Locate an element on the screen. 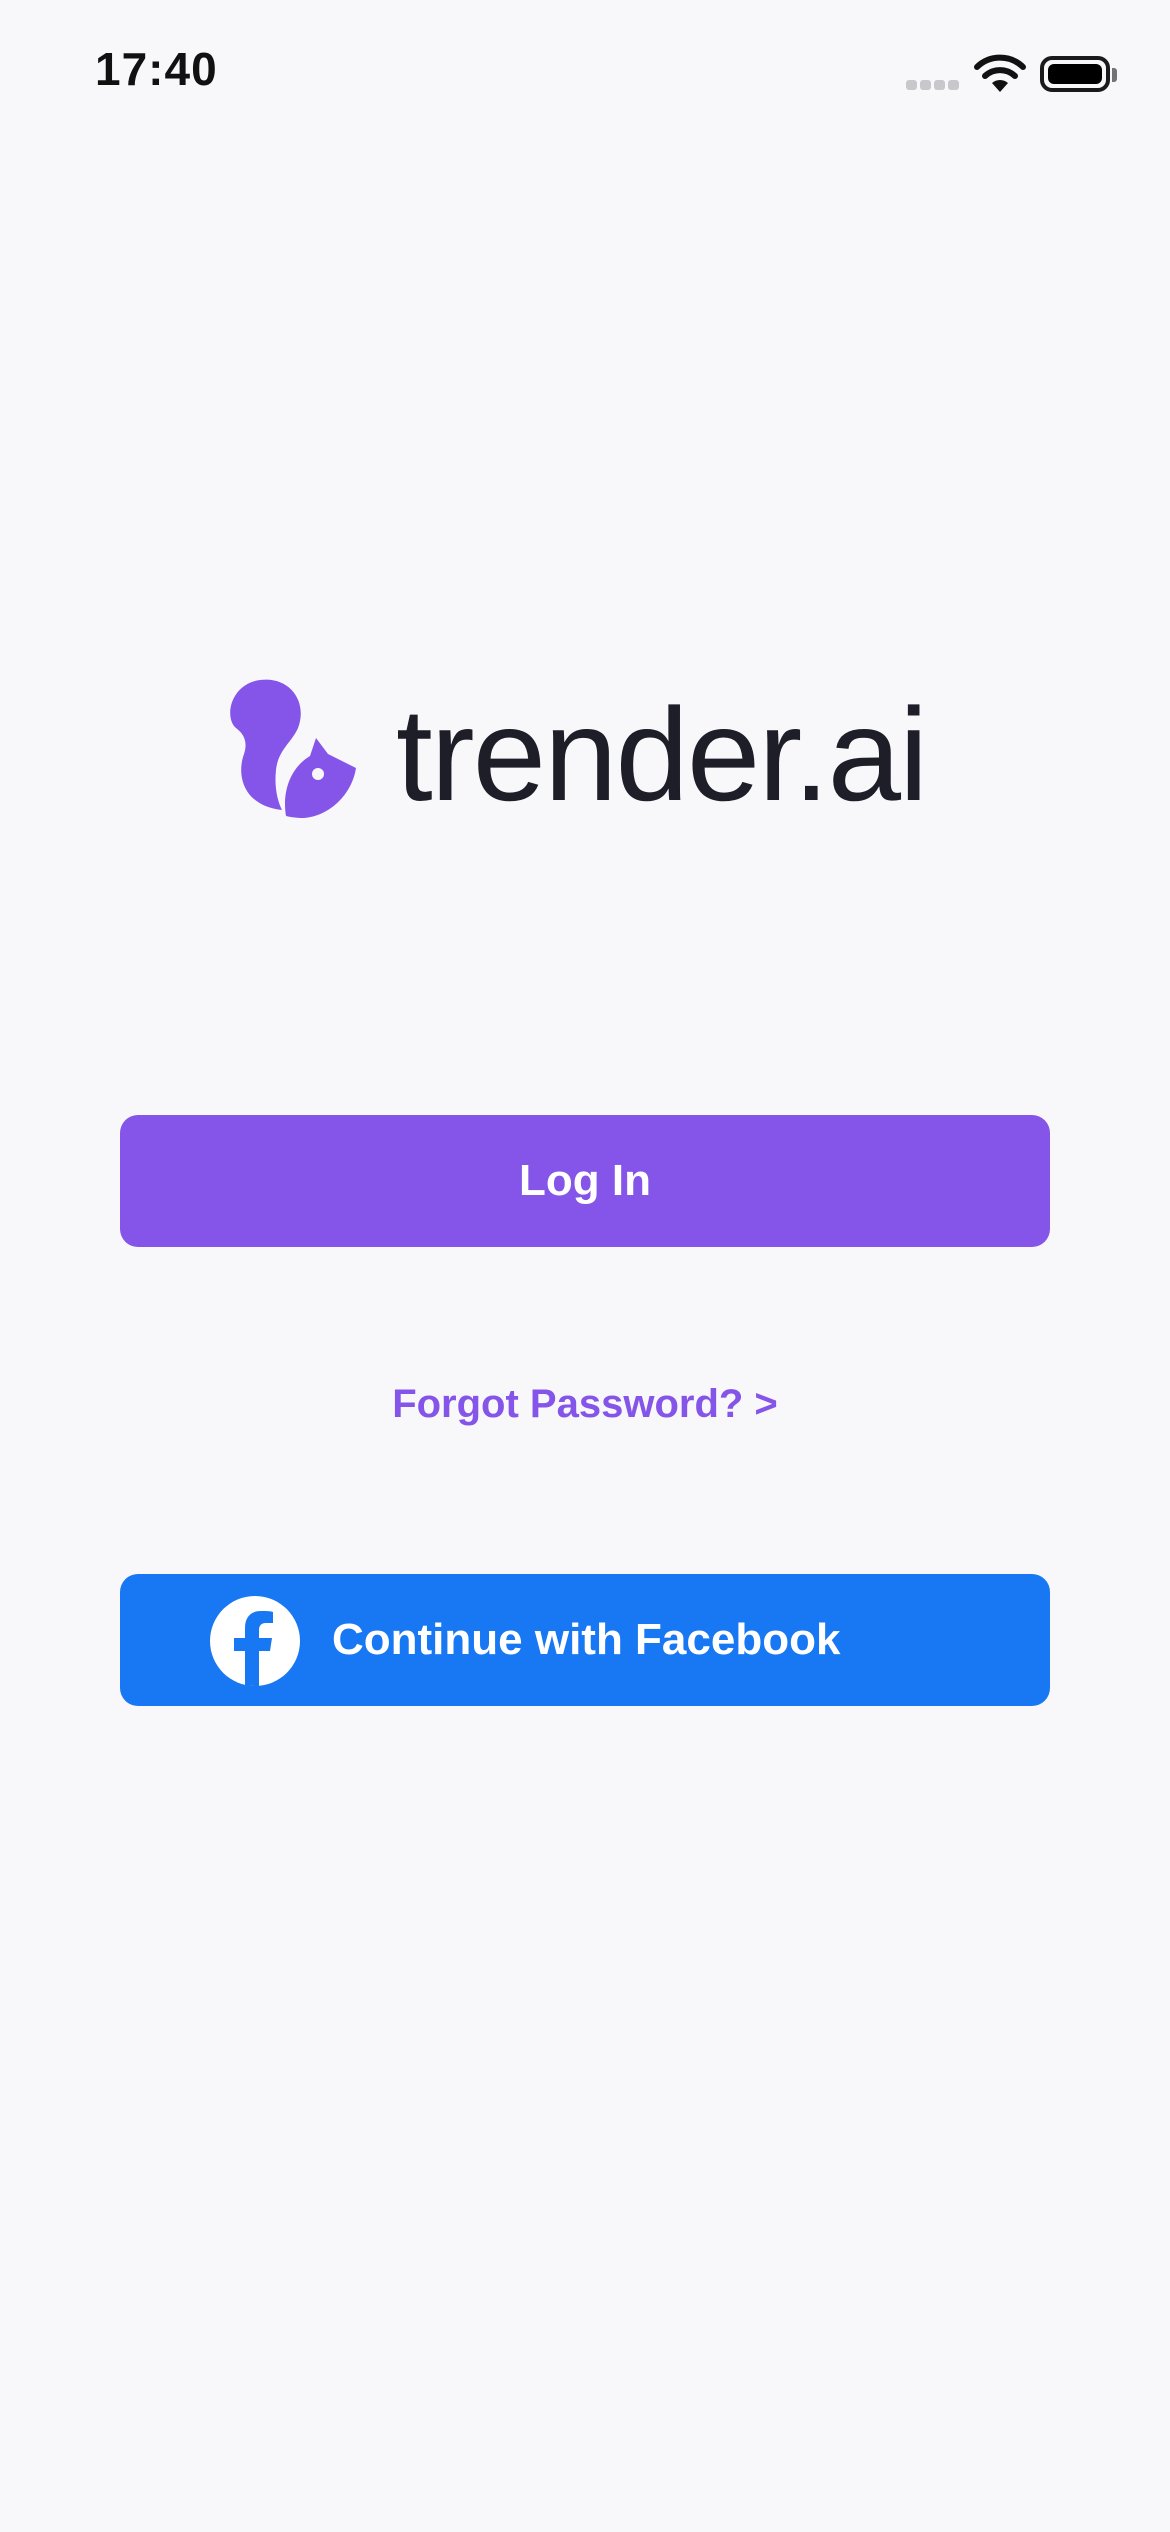  battery-icon is located at coordinates (1075, 74).